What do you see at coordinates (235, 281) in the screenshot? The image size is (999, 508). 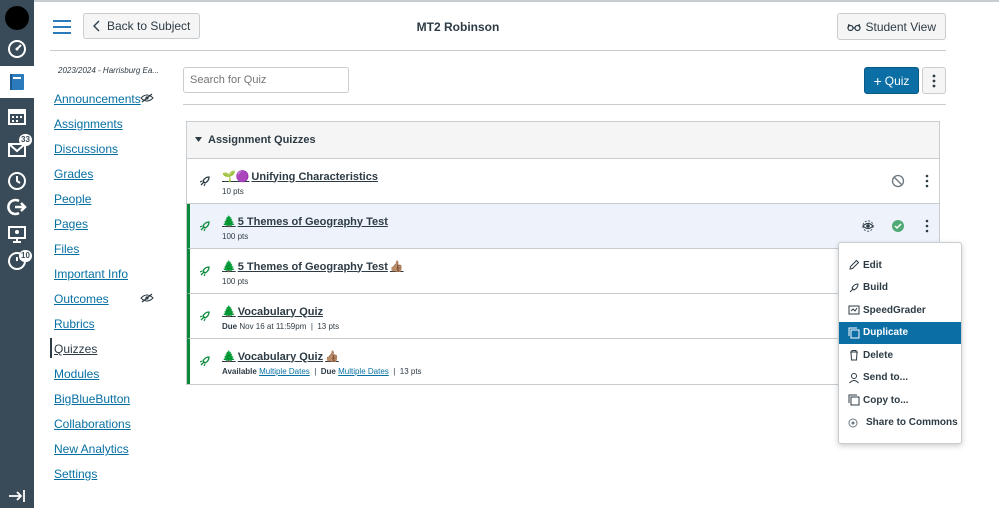 I see `quiz-points: 100 pts` at bounding box center [235, 281].